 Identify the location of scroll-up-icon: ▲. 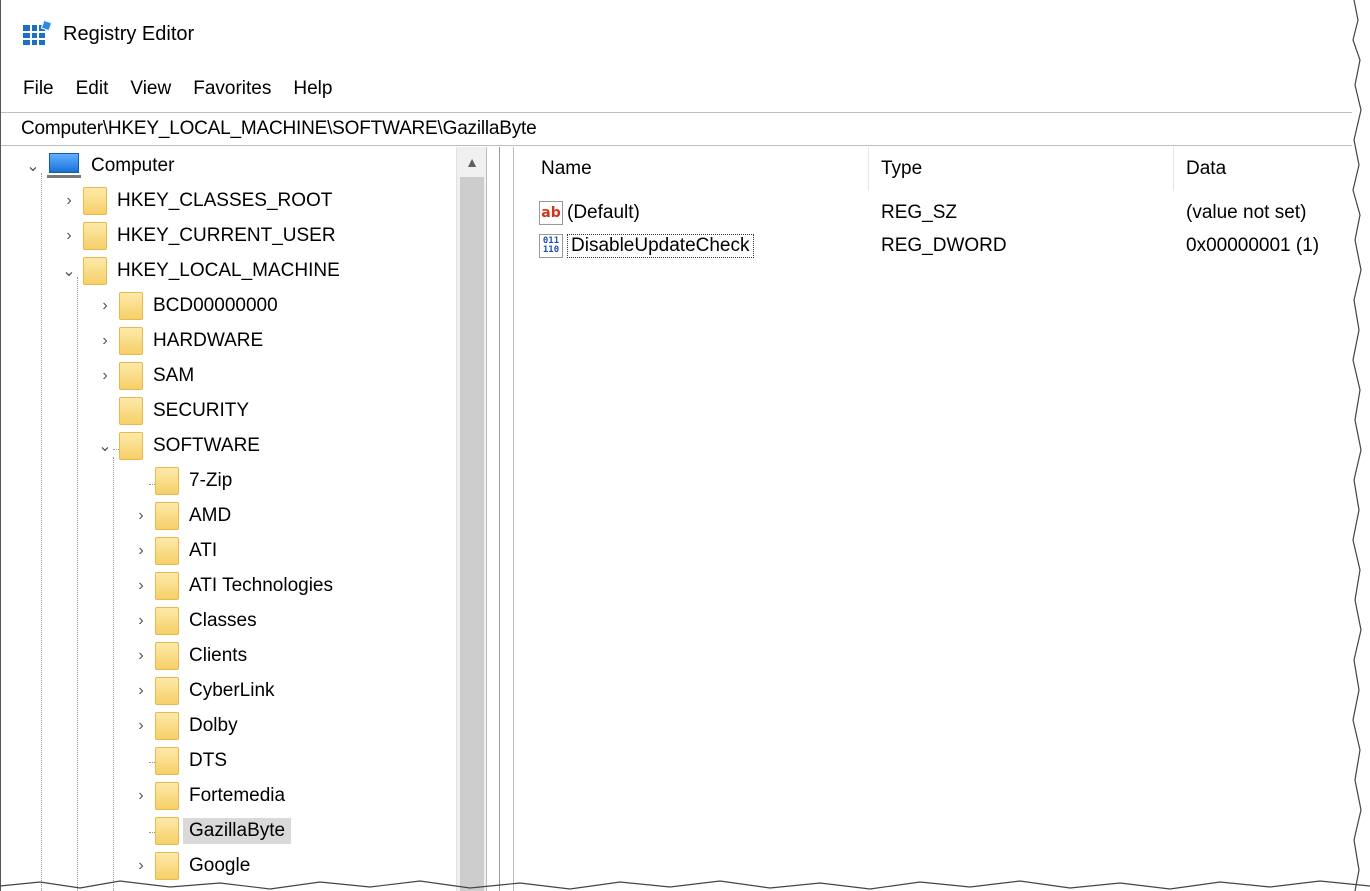
(471, 162).